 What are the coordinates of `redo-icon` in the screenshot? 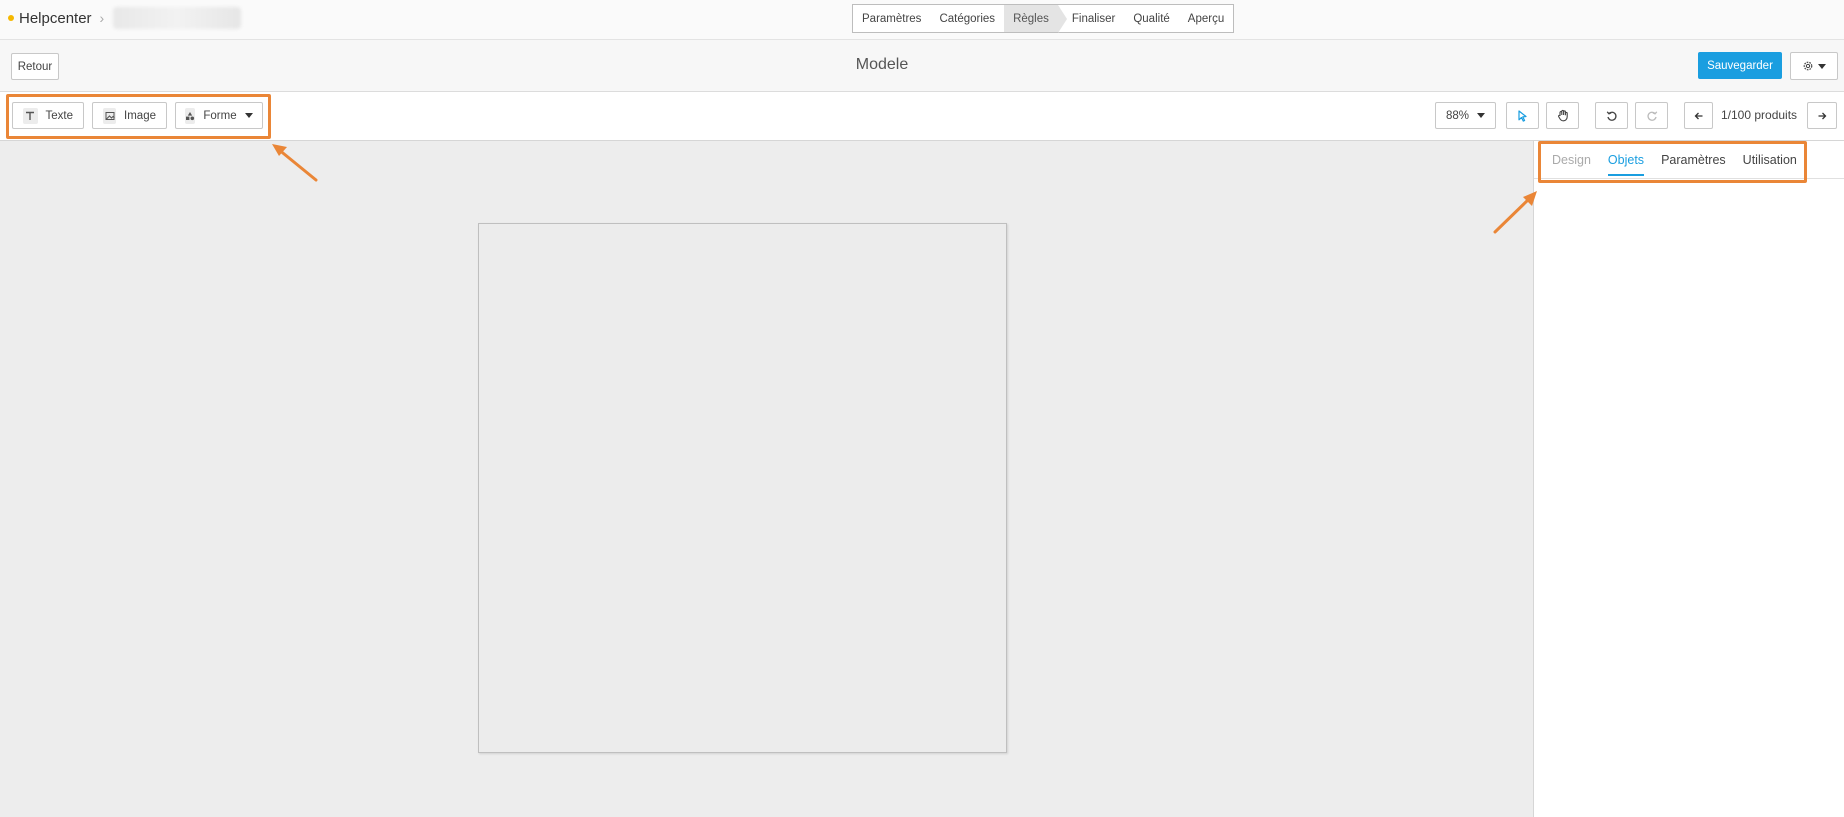 It's located at (1651, 115).